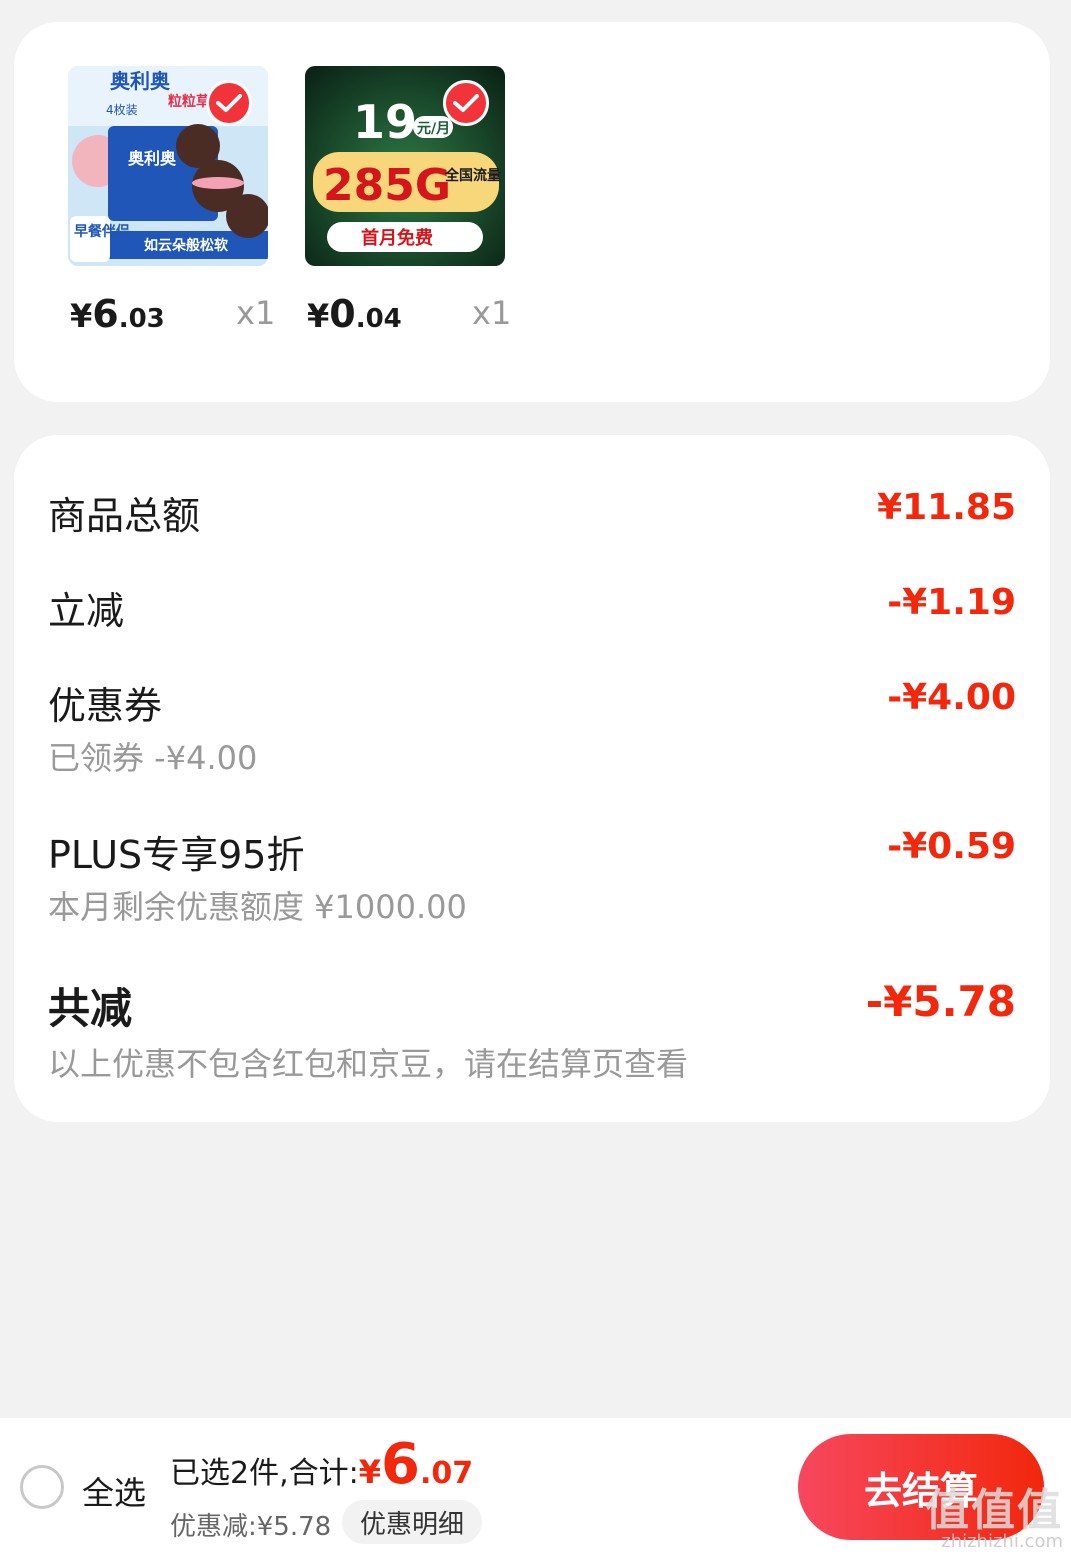 This screenshot has width=1071, height=1557. What do you see at coordinates (251, 1527) in the screenshot?
I see `discount-summary: 优惠减:¥5.78` at bounding box center [251, 1527].